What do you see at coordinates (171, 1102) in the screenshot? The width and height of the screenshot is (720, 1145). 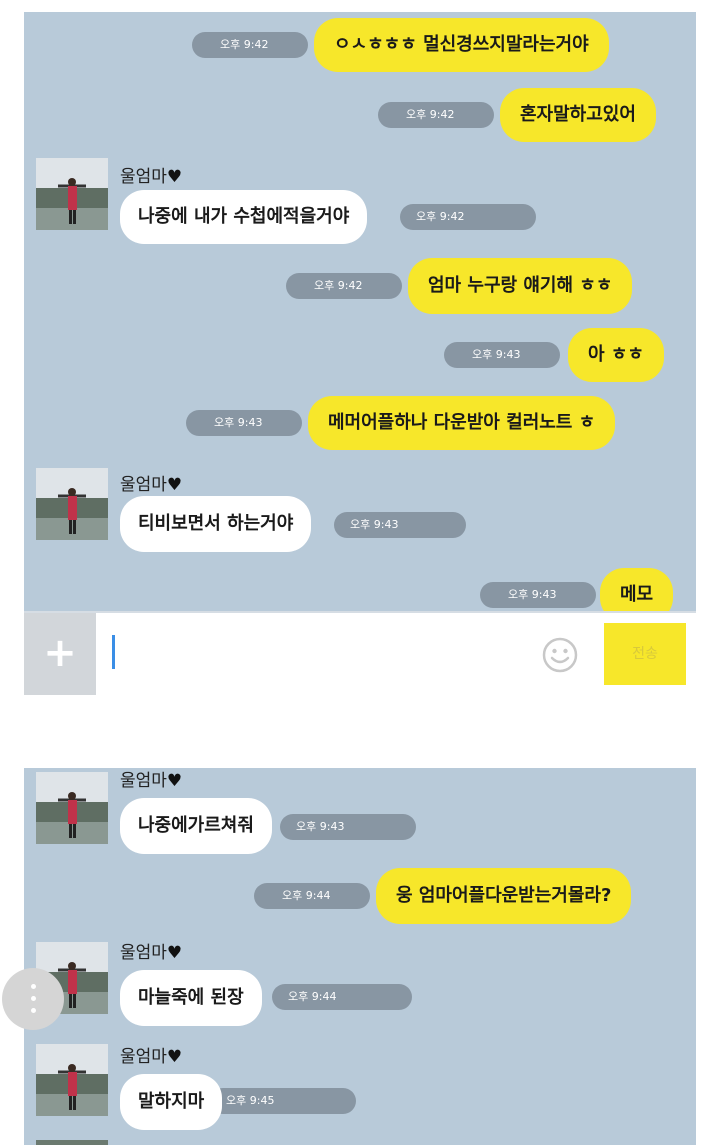 I see `other-message-bubble: 말하지마` at bounding box center [171, 1102].